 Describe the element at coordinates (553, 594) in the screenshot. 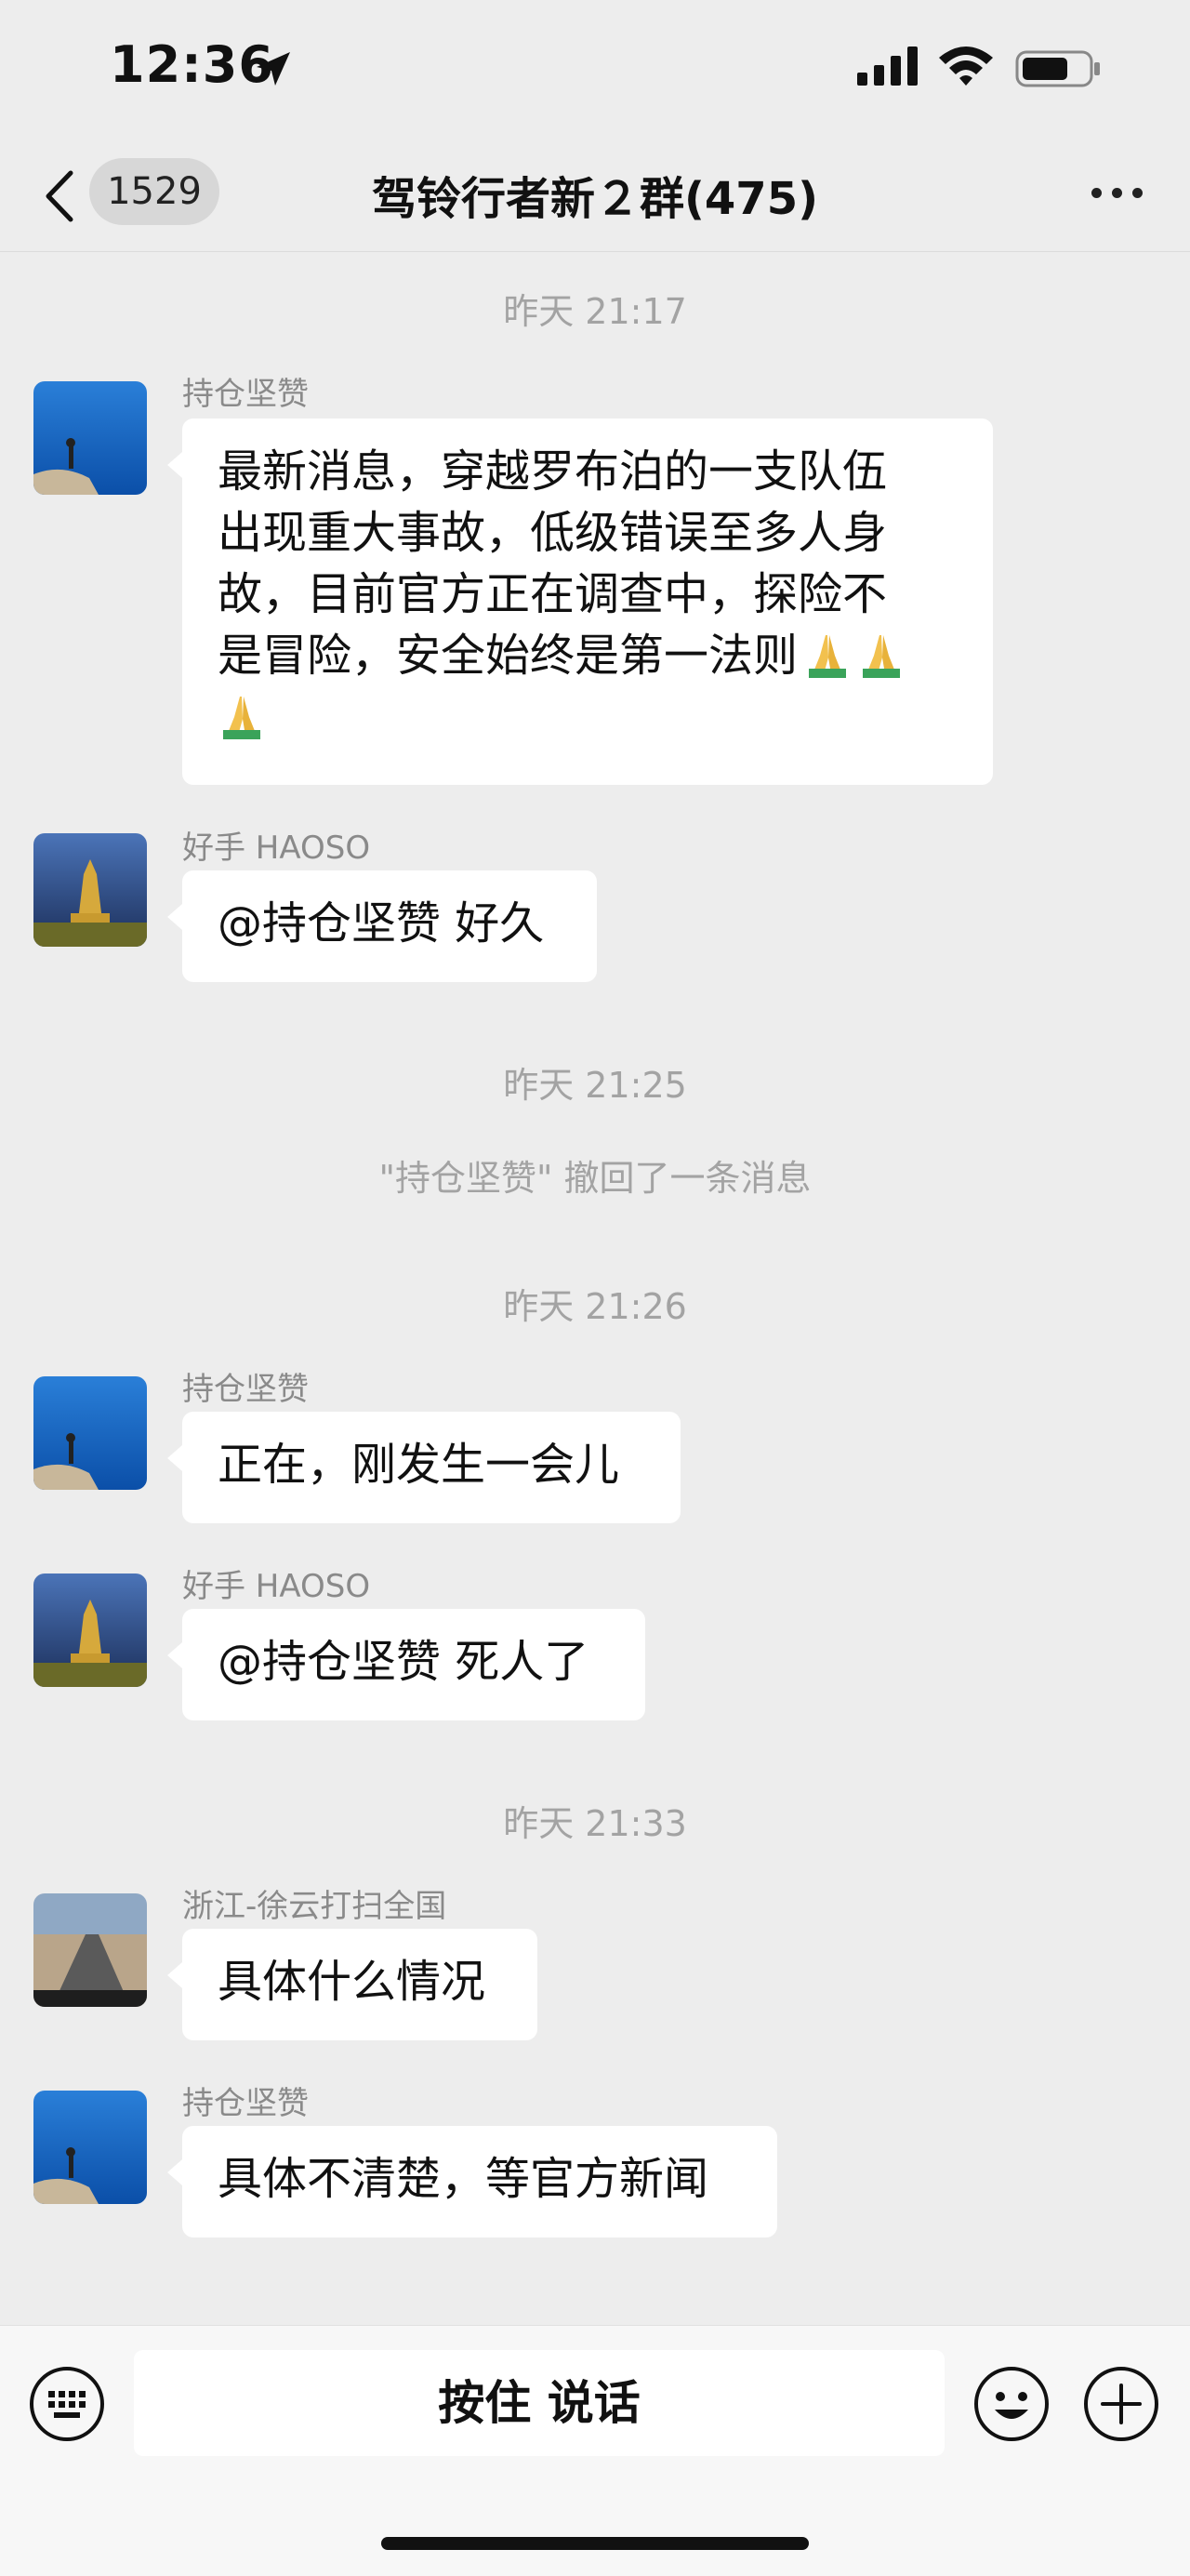

I see `message-line: 故，目前官方正在调查中，探险不` at that location.